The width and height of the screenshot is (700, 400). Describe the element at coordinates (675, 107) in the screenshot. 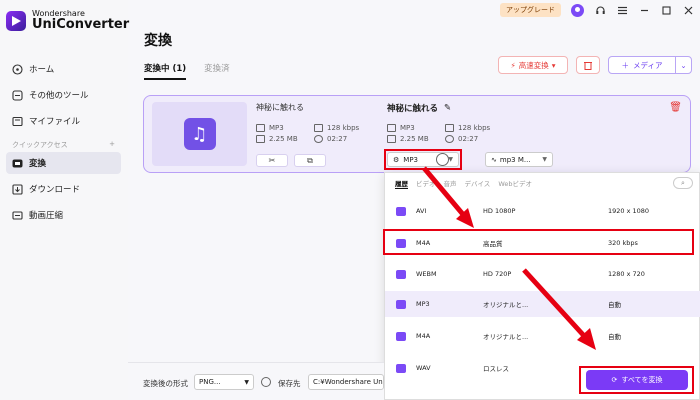

I see `delete-file-icon: 🗑` at that location.